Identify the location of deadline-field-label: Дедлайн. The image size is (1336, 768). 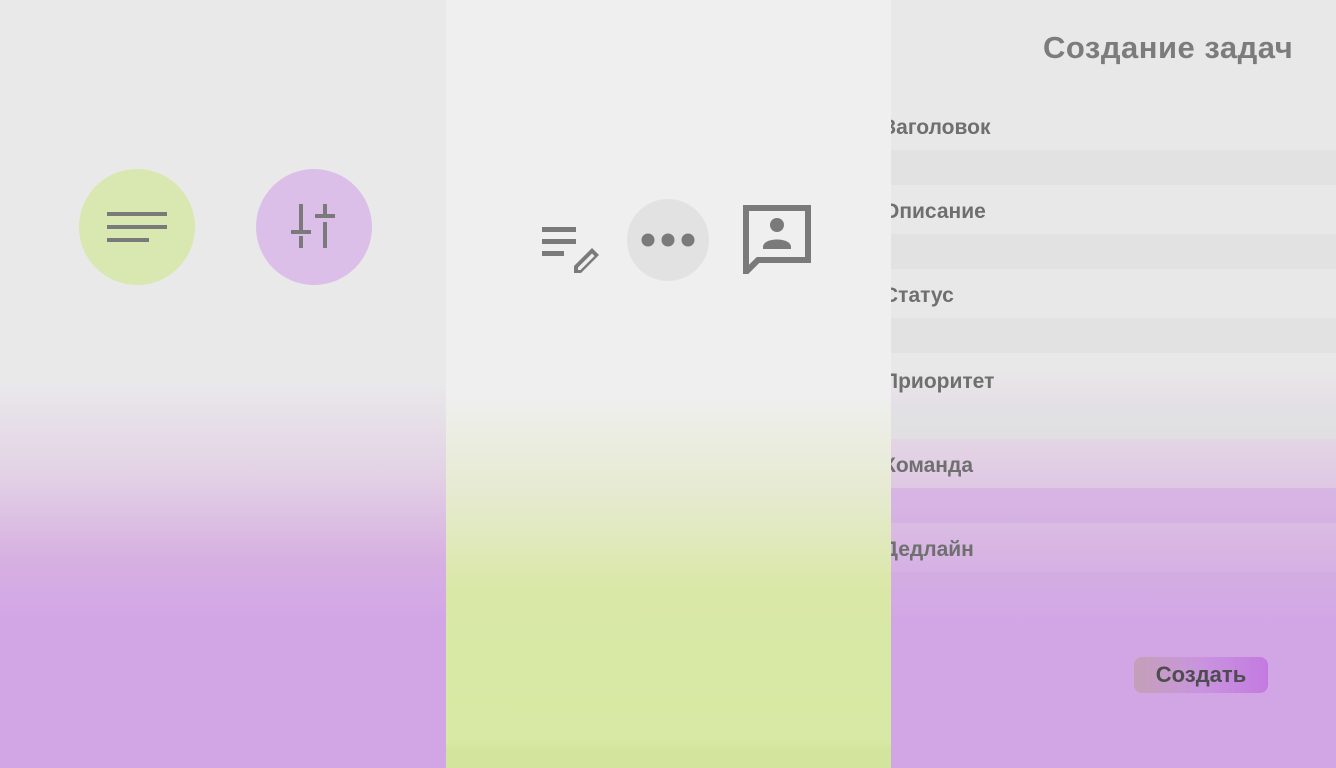
(932, 549).